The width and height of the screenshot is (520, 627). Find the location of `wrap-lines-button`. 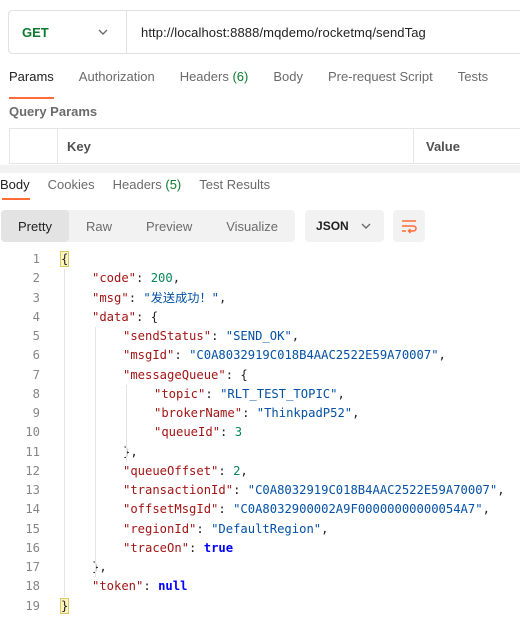

wrap-lines-button is located at coordinates (408, 226).